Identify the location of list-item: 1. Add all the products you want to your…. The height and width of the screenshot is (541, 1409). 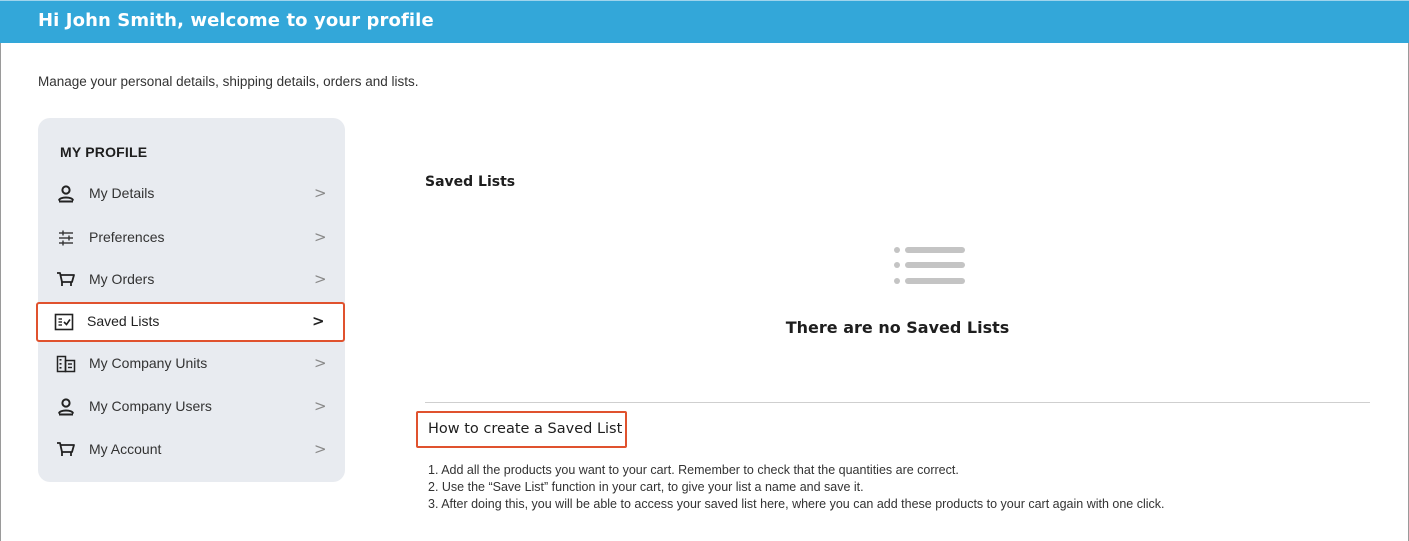
(693, 470).